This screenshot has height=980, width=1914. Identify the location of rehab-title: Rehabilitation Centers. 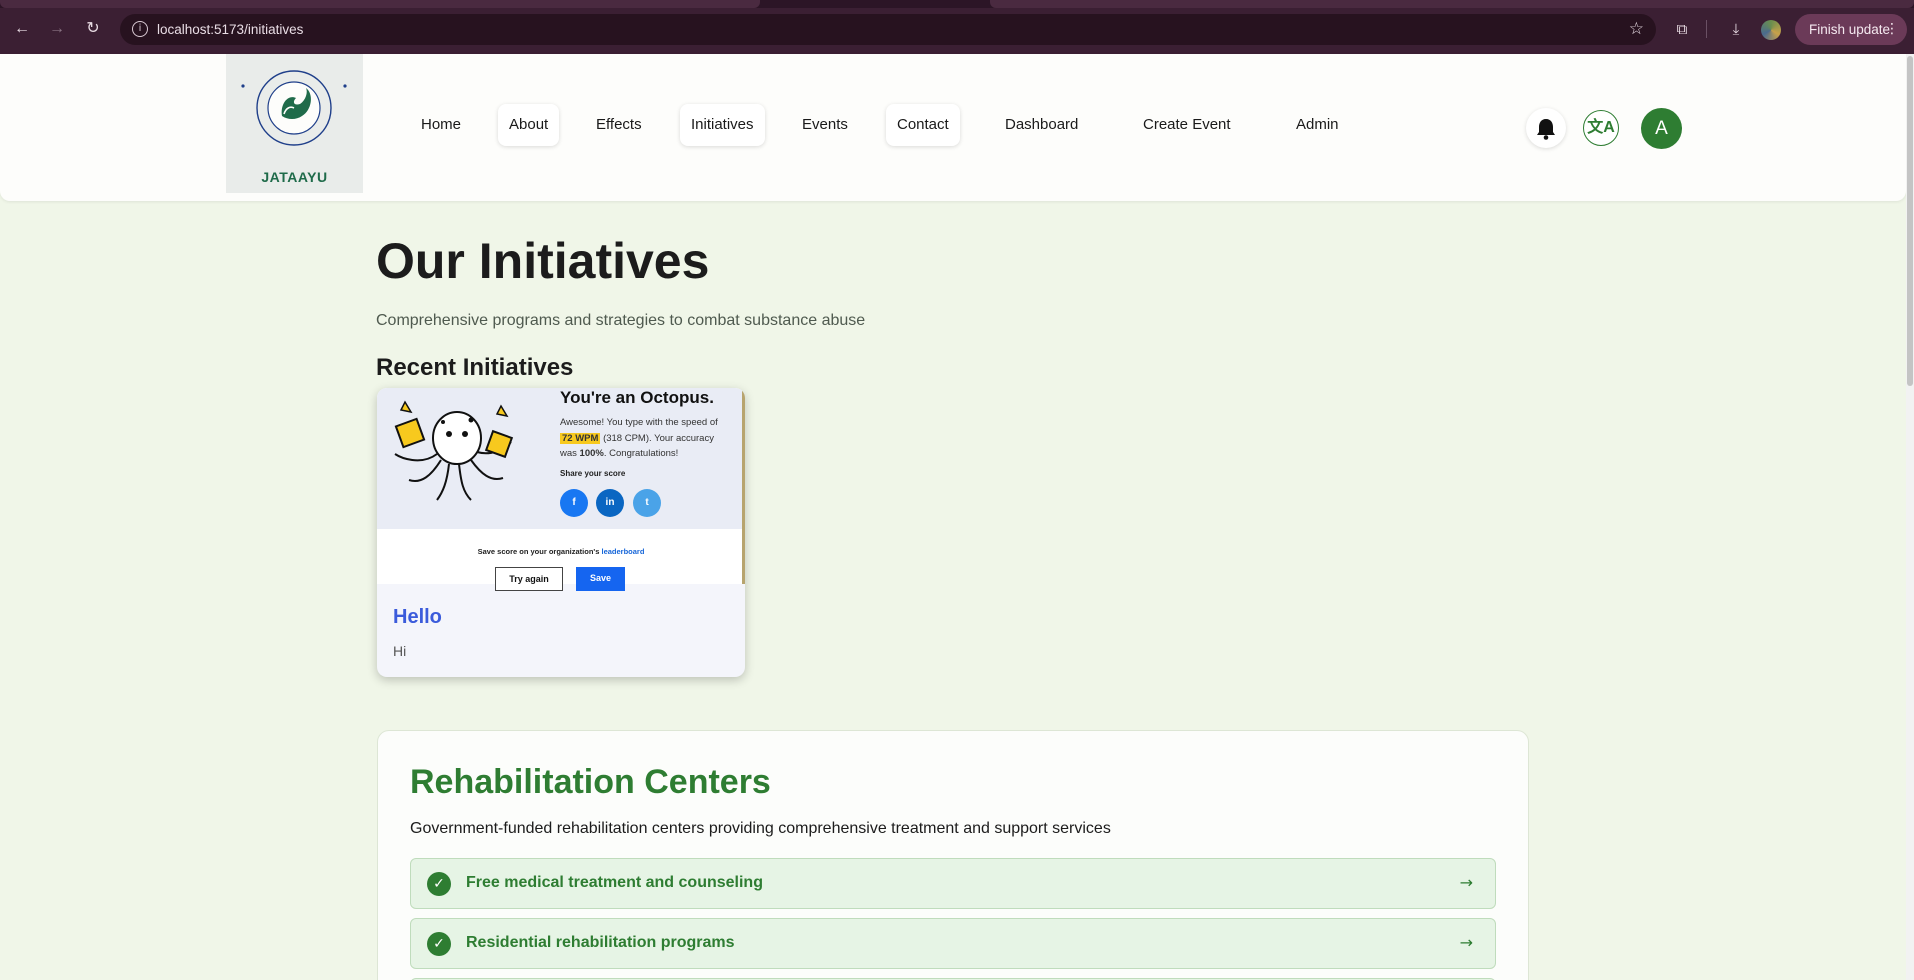
(590, 782).